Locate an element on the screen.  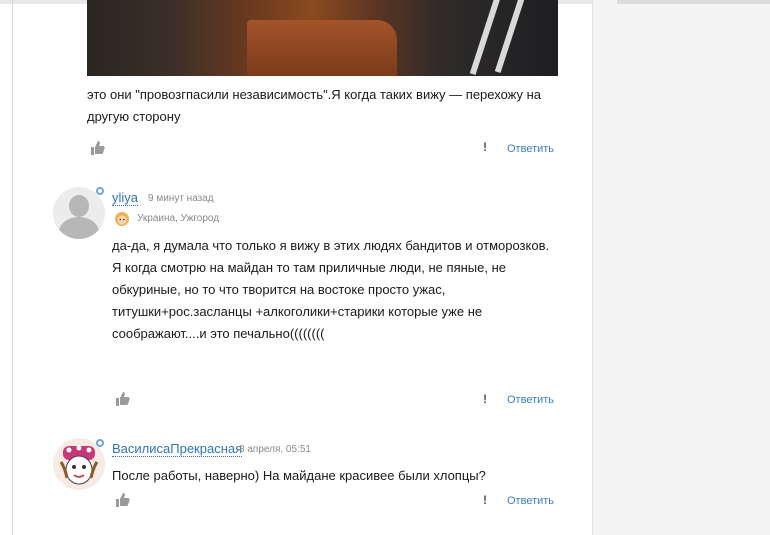
comment-location: Украина, Ужгород is located at coordinates (178, 218).